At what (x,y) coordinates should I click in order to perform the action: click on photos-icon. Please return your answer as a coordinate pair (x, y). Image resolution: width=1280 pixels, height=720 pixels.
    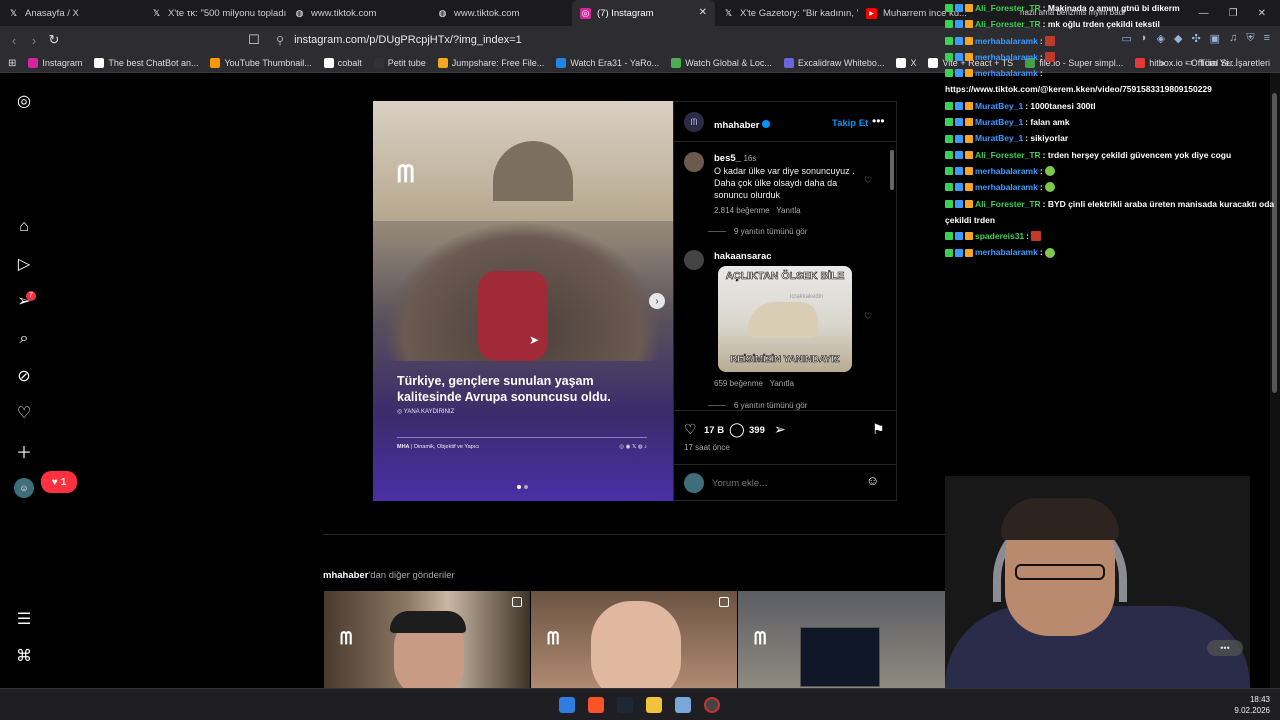
    Looking at the image, I should click on (683, 705).